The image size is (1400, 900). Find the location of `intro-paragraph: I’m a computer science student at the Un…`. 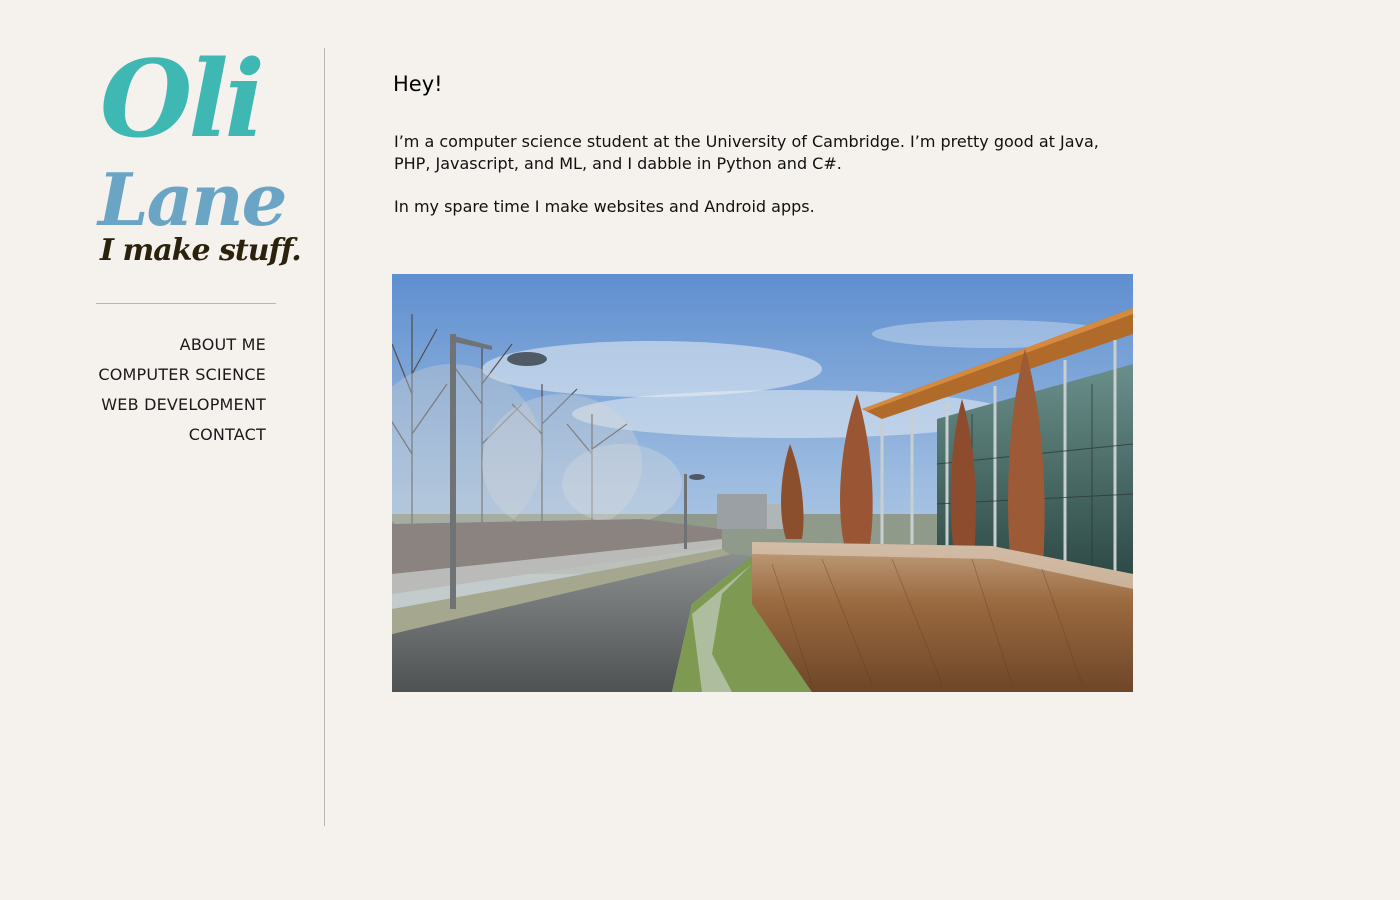

intro-paragraph: I’m a computer science student at the Un… is located at coordinates (746, 152).